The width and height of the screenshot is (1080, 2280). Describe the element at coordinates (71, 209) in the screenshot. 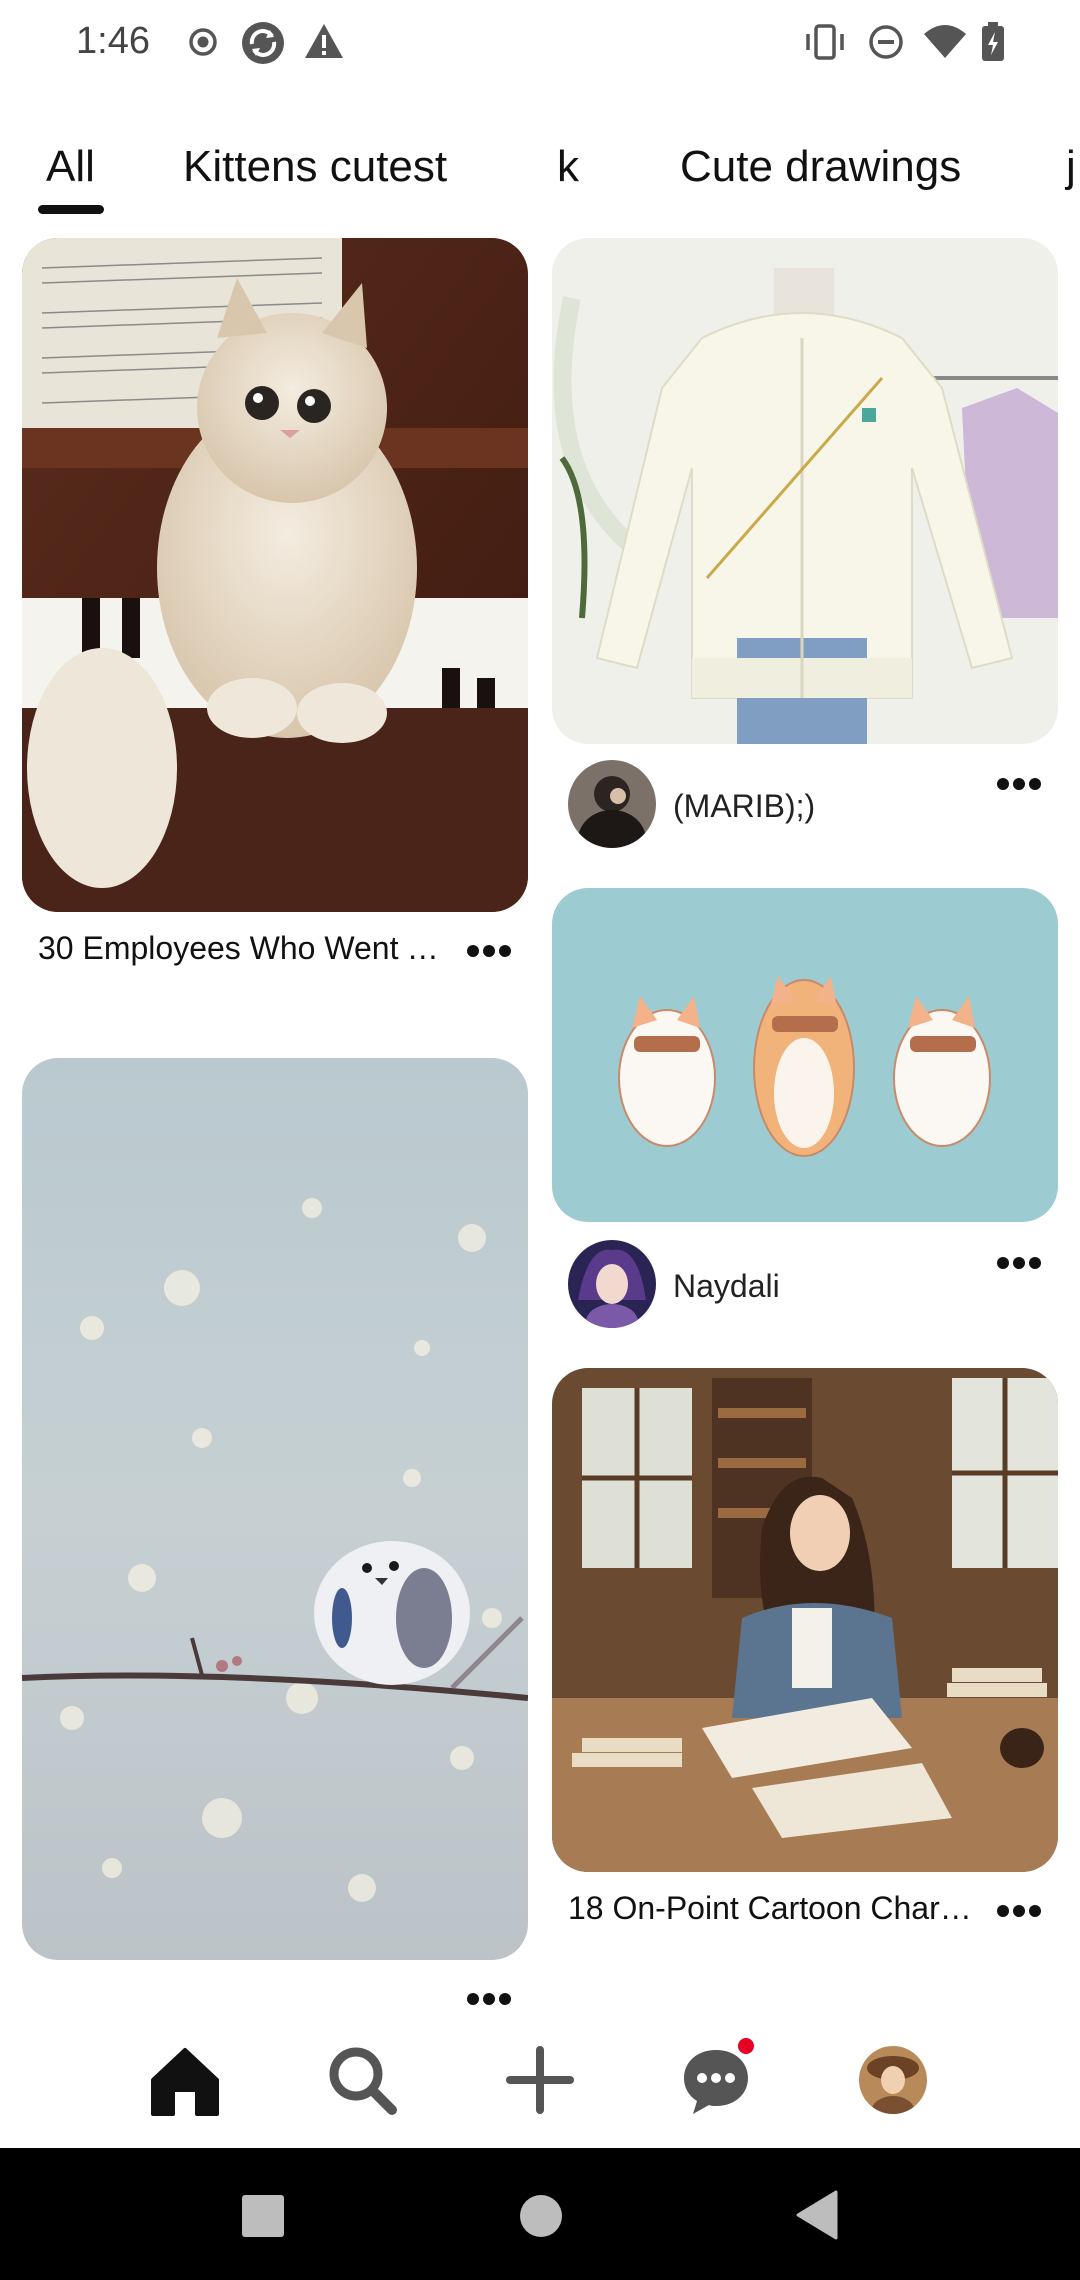

I see `tab-selected-indicator` at that location.